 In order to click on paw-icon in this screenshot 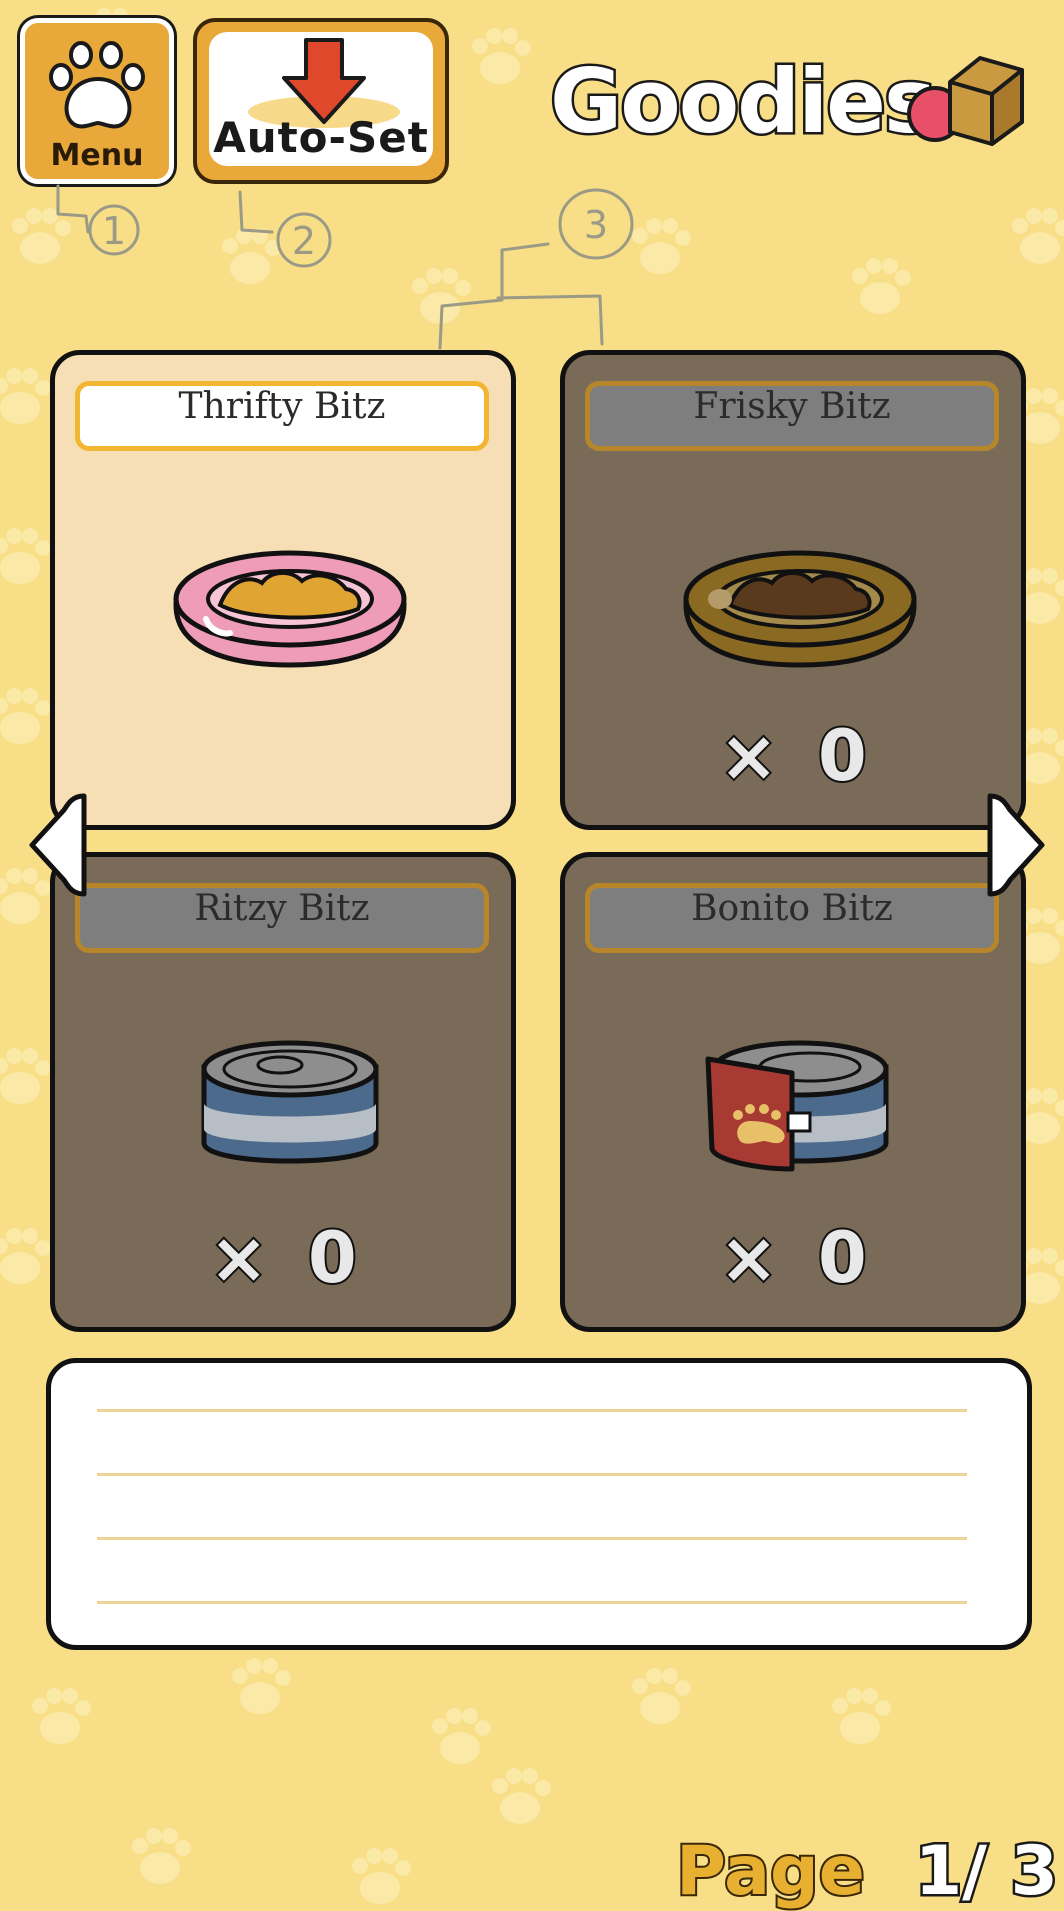, I will do `click(97, 85)`.